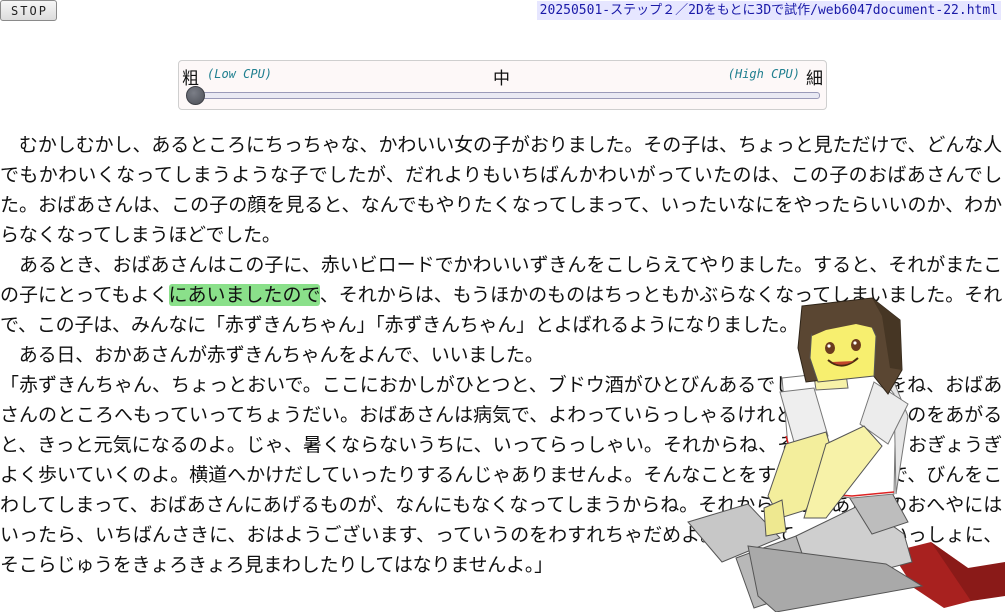 The width and height of the screenshot is (1005, 612). I want to click on medium-label: 中, so click(501, 79).